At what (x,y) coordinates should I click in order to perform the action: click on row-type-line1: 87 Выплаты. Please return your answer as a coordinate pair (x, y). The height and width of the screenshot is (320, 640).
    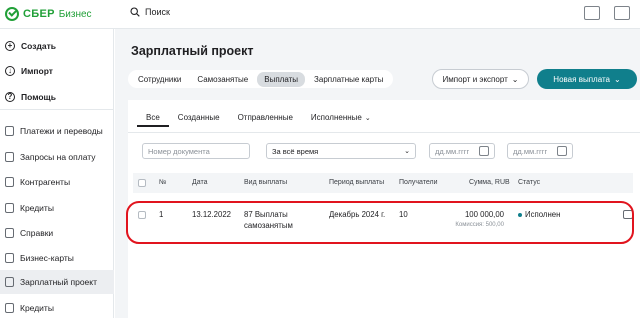
    Looking at the image, I should click on (266, 214).